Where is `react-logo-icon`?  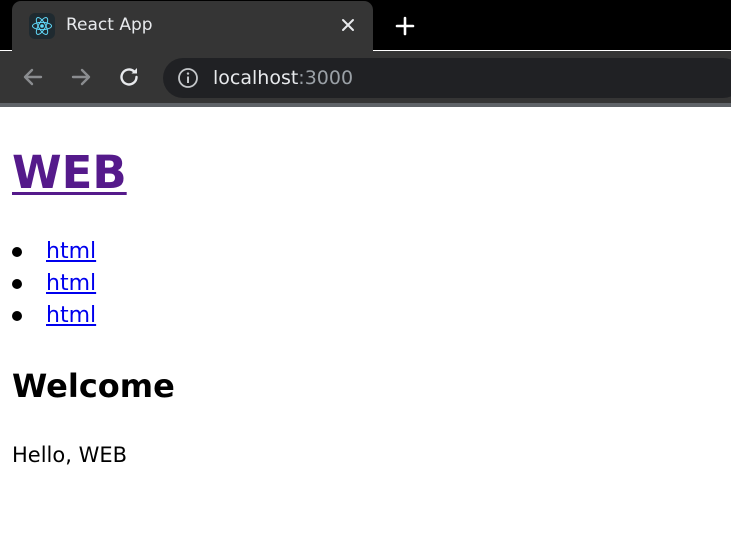
react-logo-icon is located at coordinates (42, 26).